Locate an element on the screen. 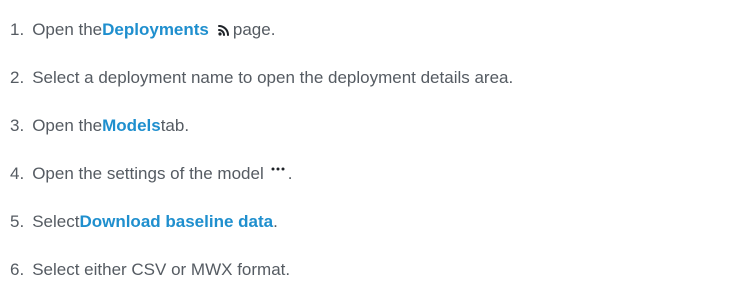 This screenshot has width=750, height=298. step-number: 4. is located at coordinates (17, 173).